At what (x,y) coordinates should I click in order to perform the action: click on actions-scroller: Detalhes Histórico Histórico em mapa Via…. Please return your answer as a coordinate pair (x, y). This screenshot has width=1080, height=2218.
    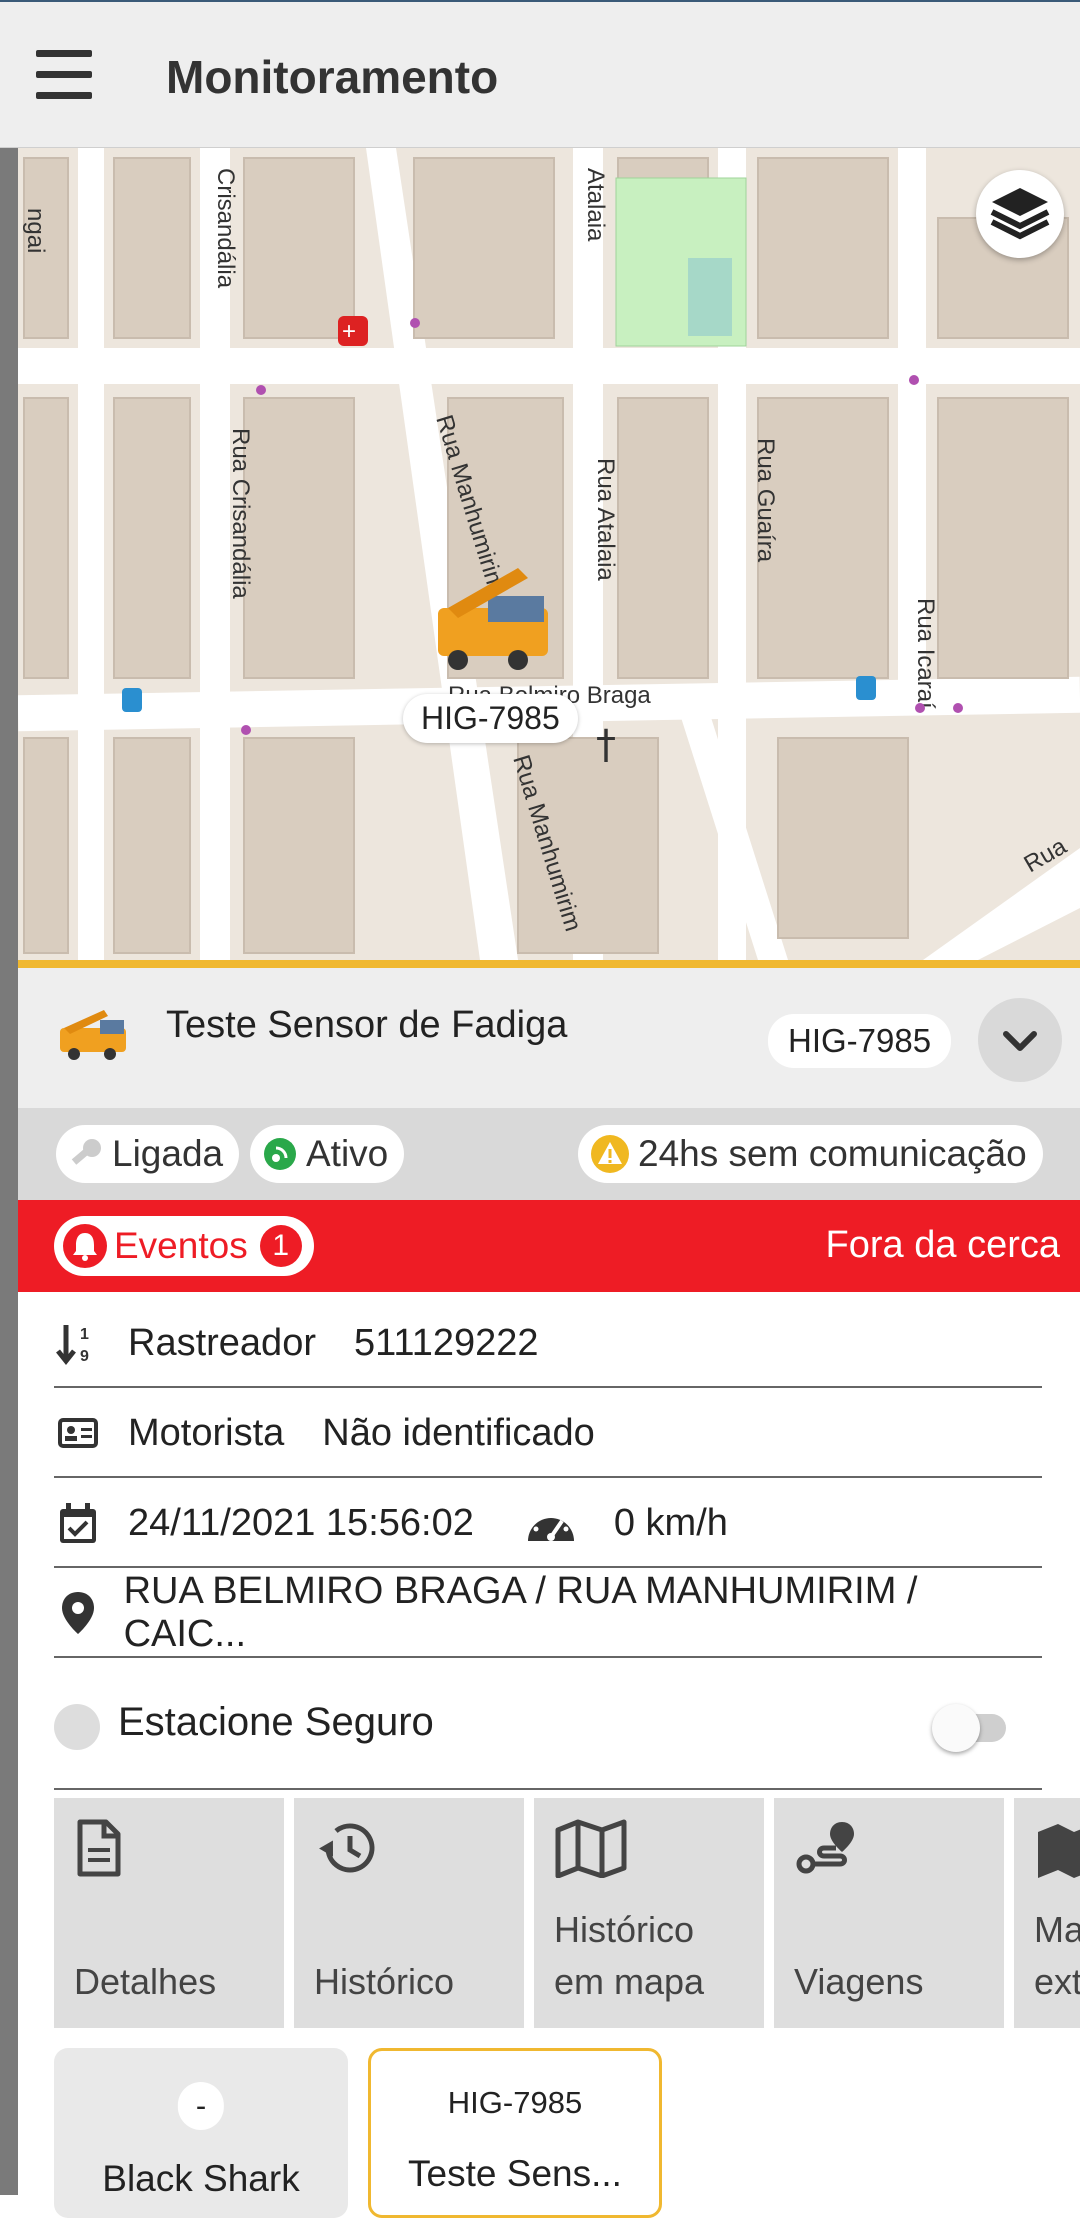
    Looking at the image, I should click on (567, 1913).